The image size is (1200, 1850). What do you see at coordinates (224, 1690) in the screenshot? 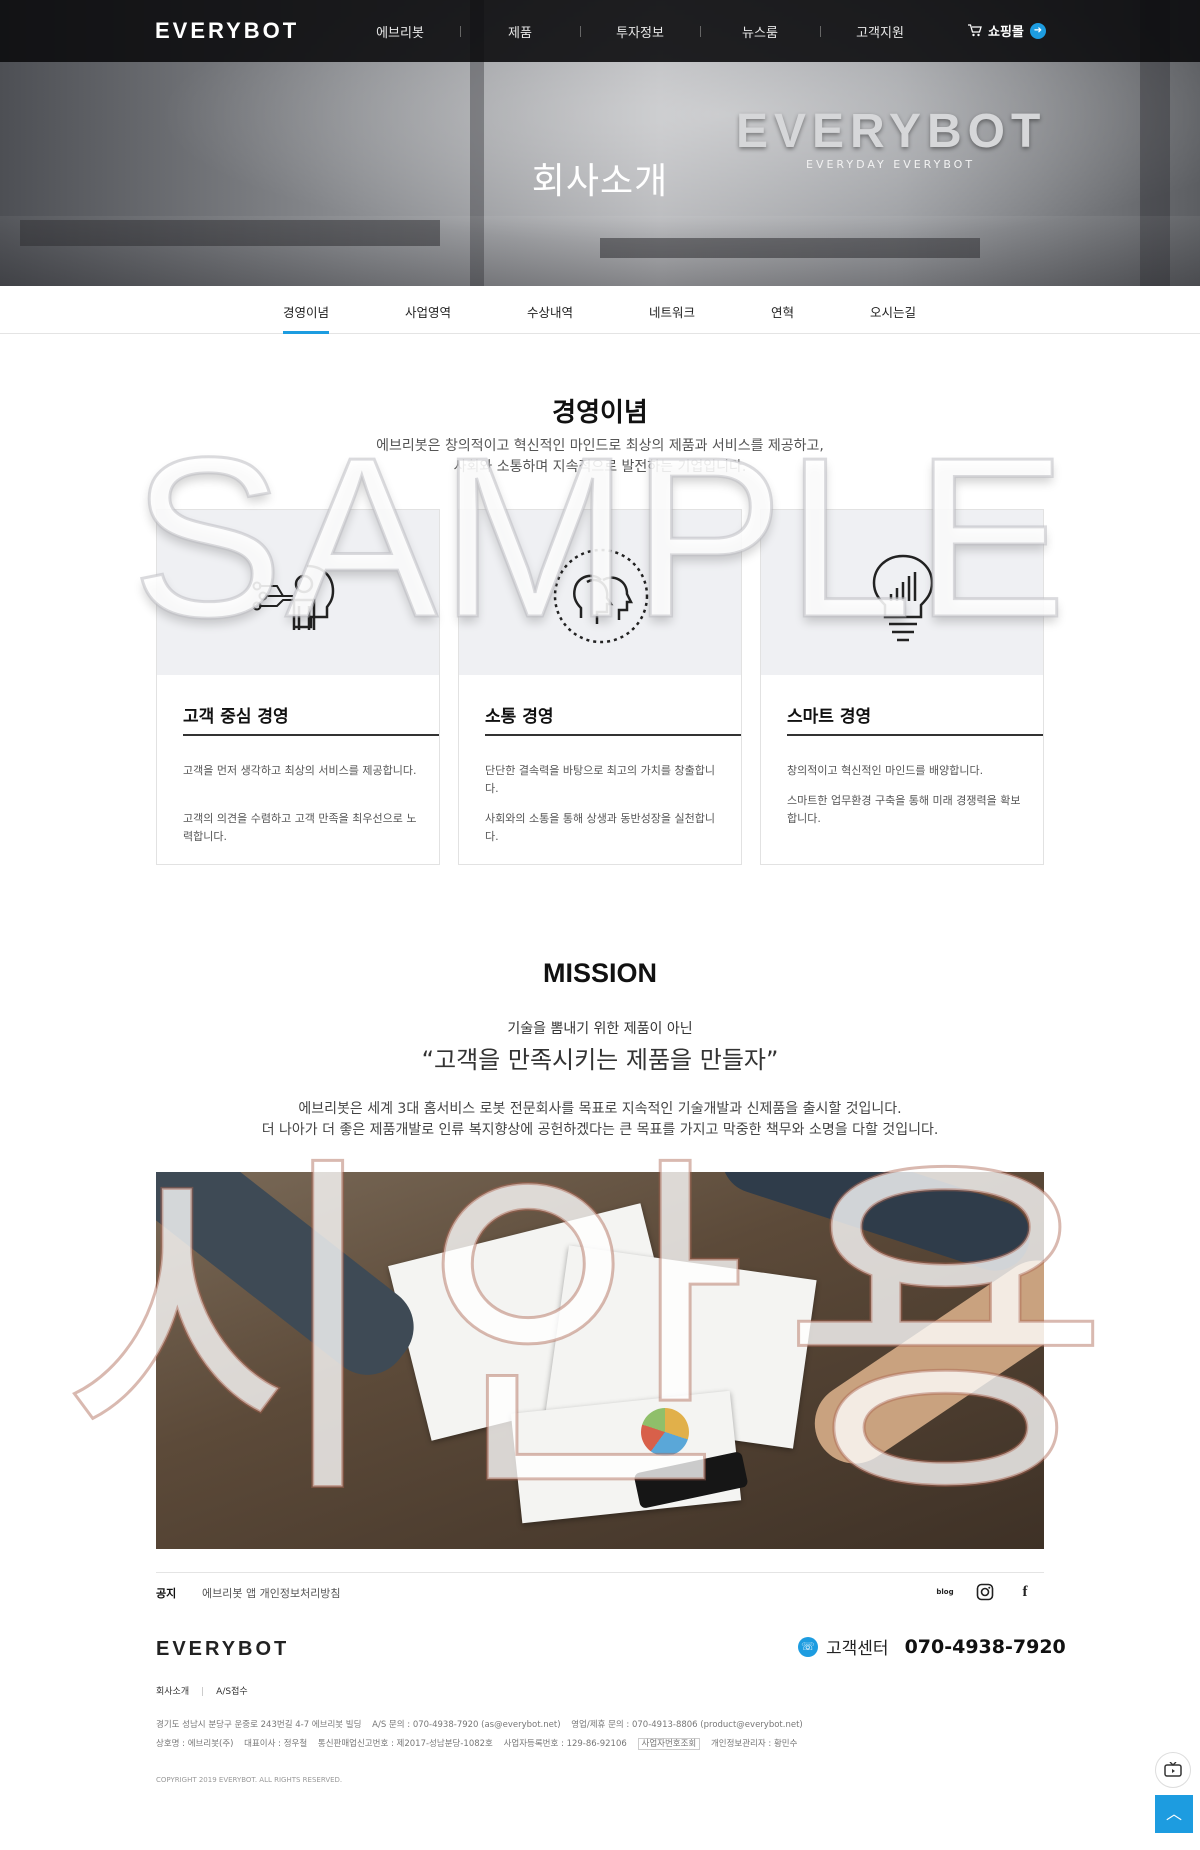
I see `footer-link-as: A/S접수` at bounding box center [224, 1690].